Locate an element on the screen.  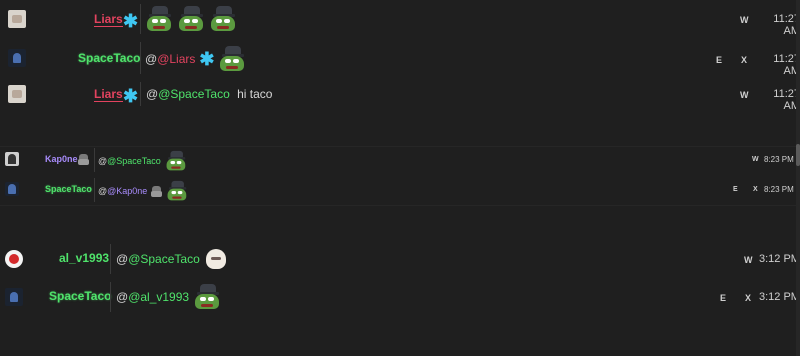
message-content: @@Kap0ne is located at coordinates (146, 191).